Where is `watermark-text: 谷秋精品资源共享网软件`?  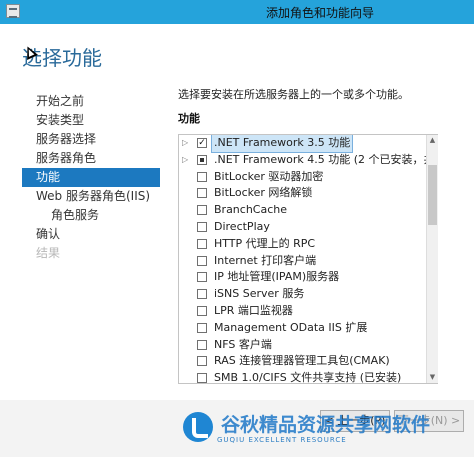
watermark-text: 谷秋精品资源共享网软件 is located at coordinates (326, 425).